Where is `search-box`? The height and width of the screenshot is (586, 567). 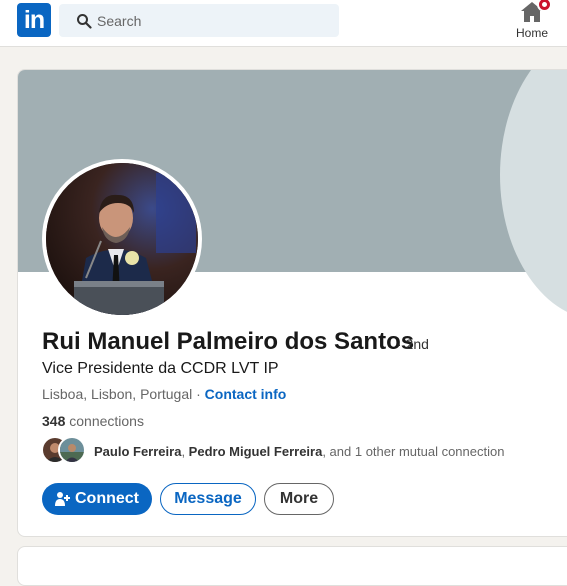
search-box is located at coordinates (199, 20).